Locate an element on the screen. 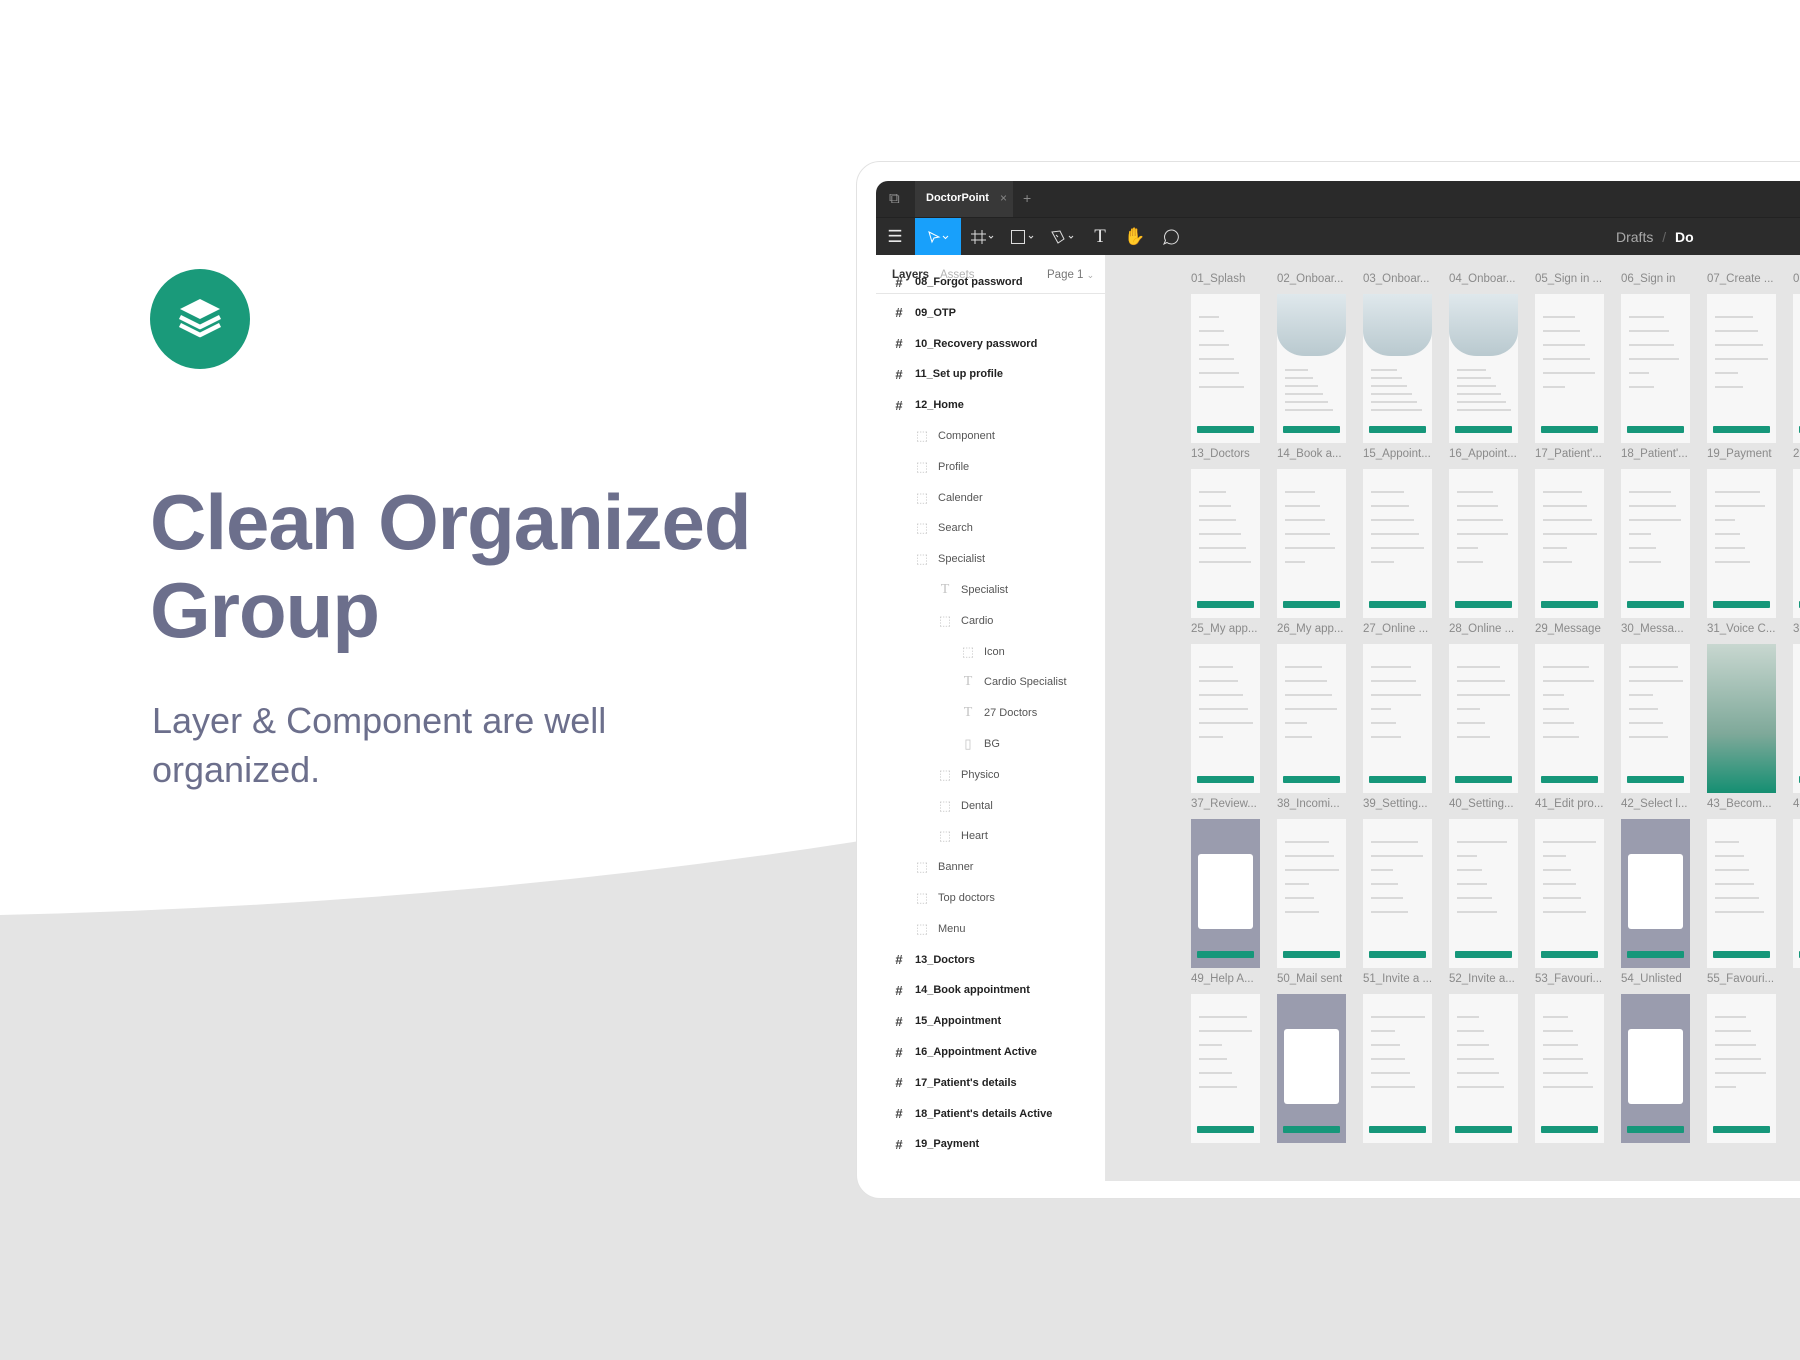  layer-item: ⬚ Menu is located at coordinates (921, 929).